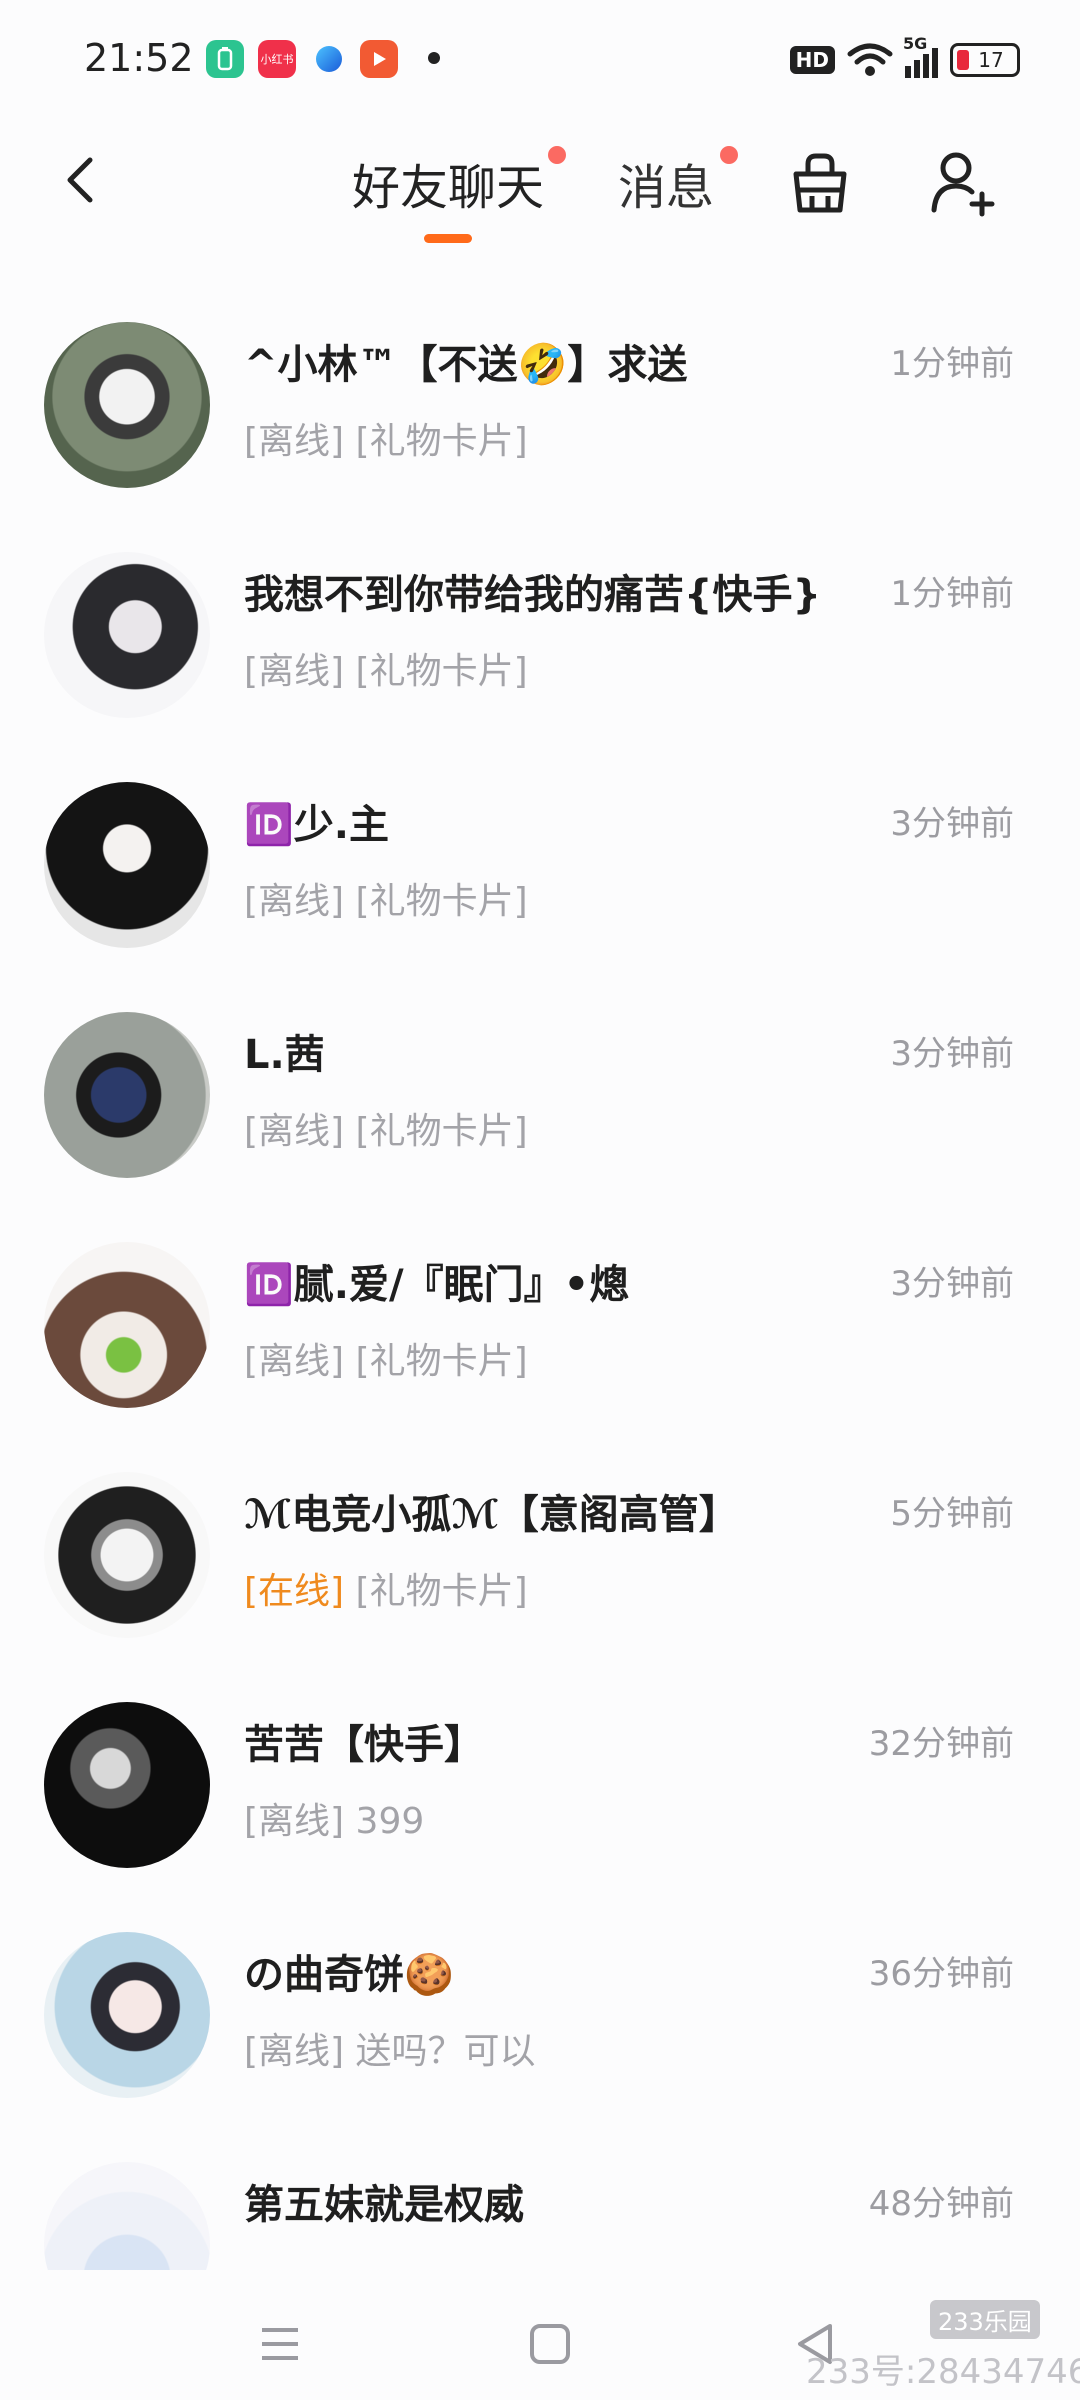  What do you see at coordinates (491, 1515) in the screenshot?
I see `contact-name: ℳ电竞小孤ℳ【意阁高管】` at bounding box center [491, 1515].